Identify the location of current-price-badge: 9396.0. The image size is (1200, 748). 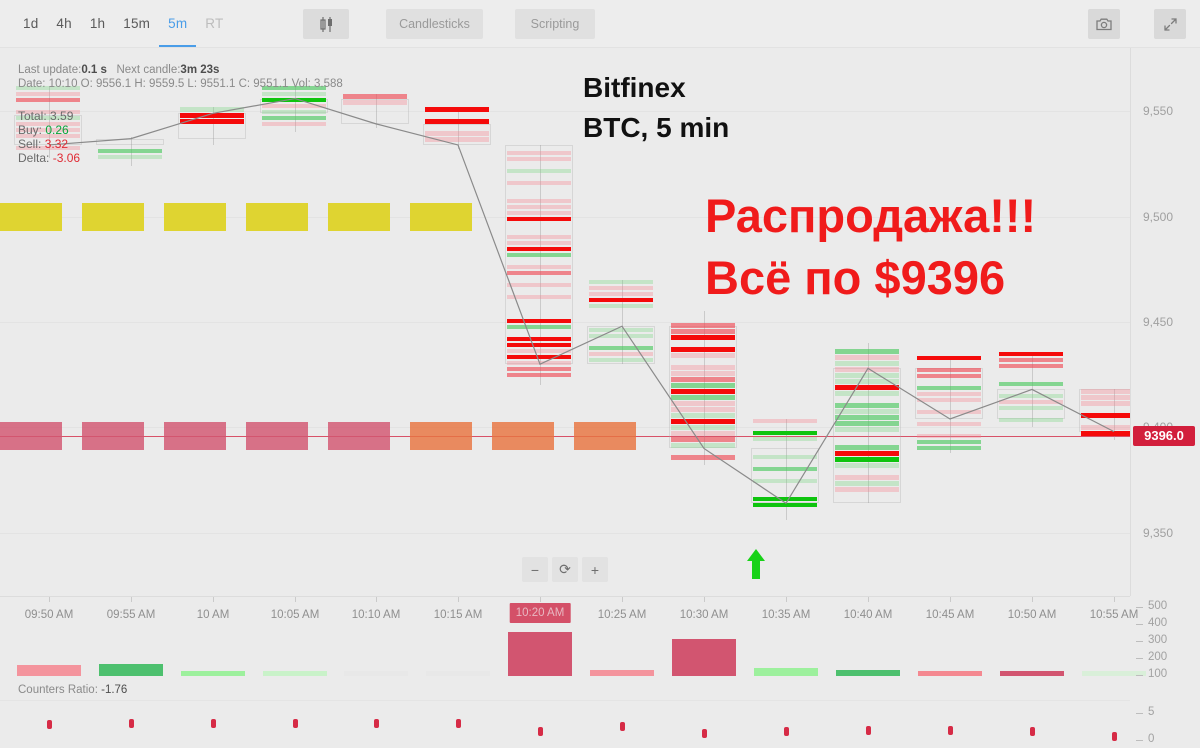
(1164, 435).